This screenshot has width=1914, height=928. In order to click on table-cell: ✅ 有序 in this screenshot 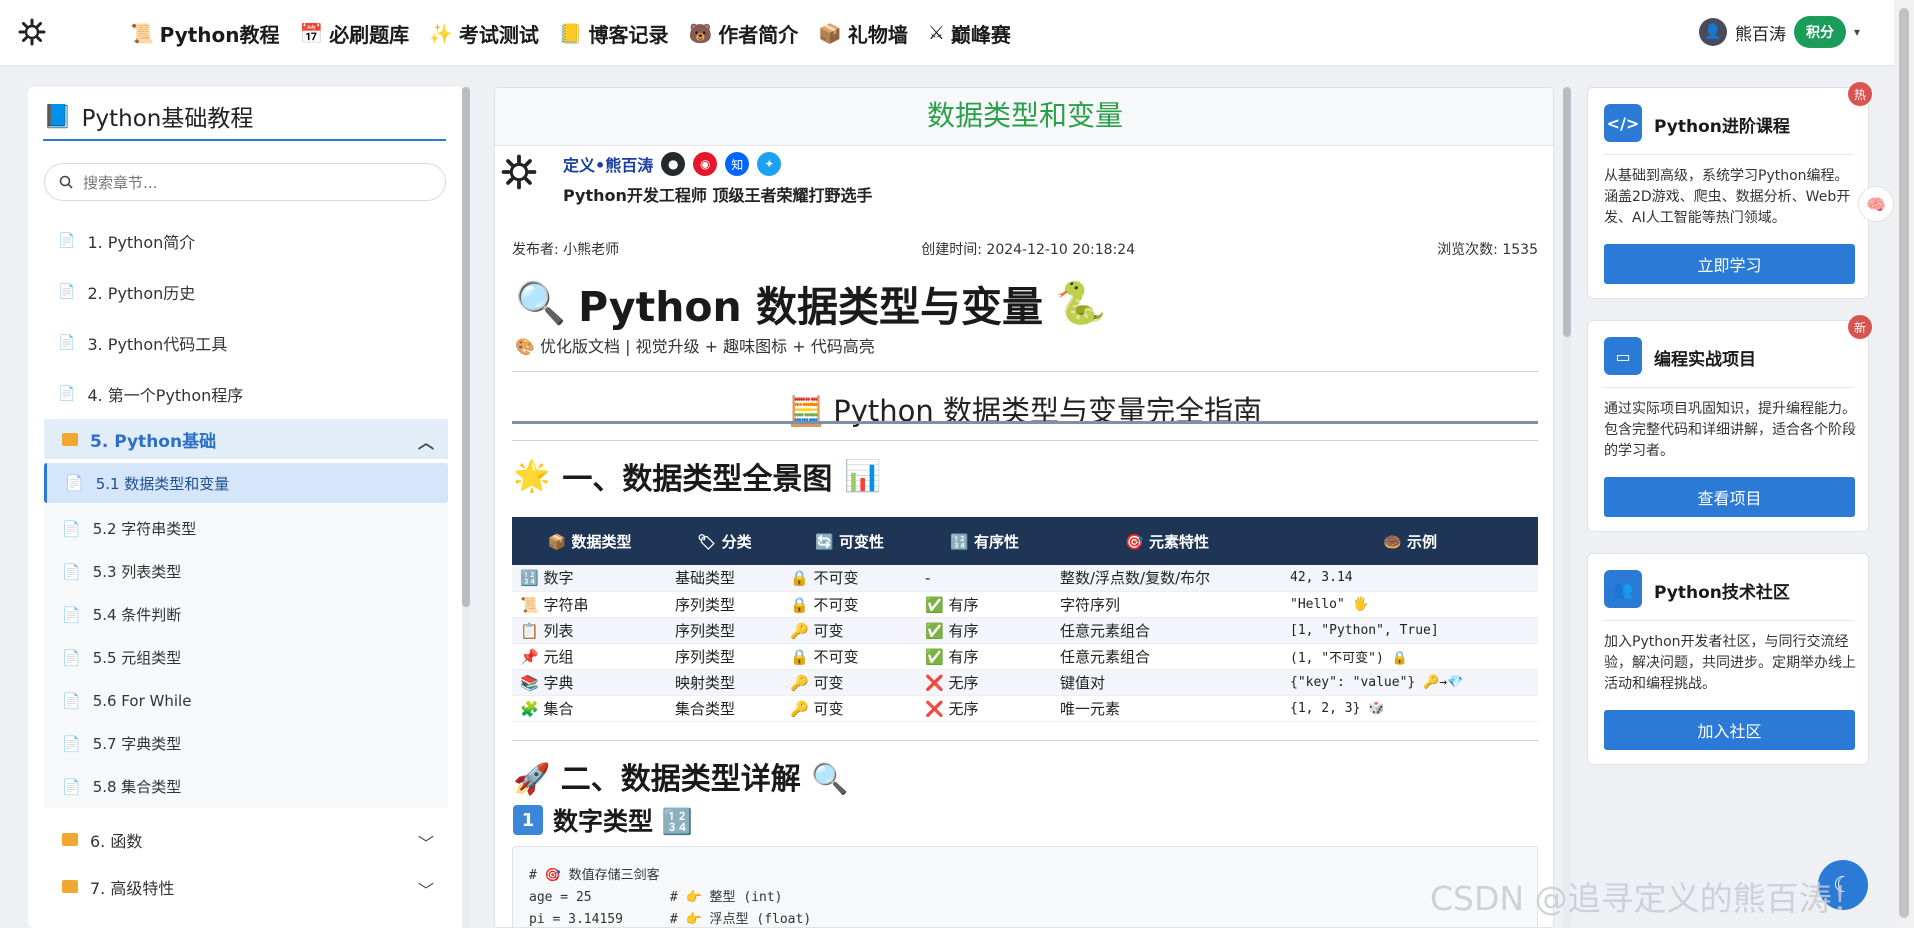, I will do `click(984, 630)`.